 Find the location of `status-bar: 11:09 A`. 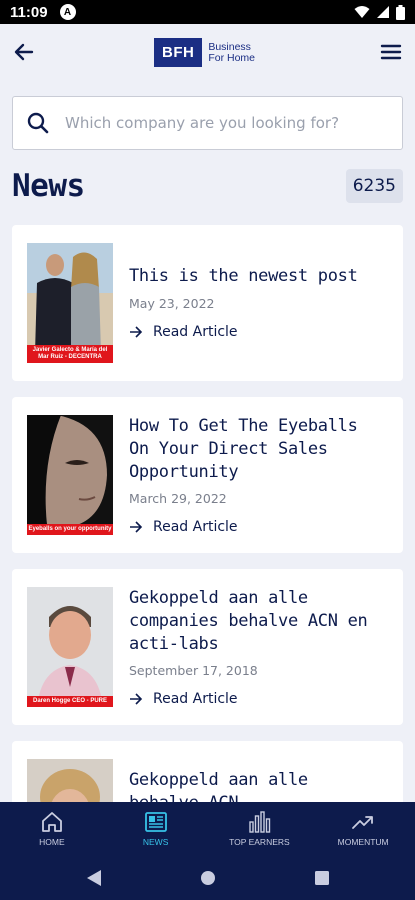

status-bar: 11:09 A is located at coordinates (207, 12).